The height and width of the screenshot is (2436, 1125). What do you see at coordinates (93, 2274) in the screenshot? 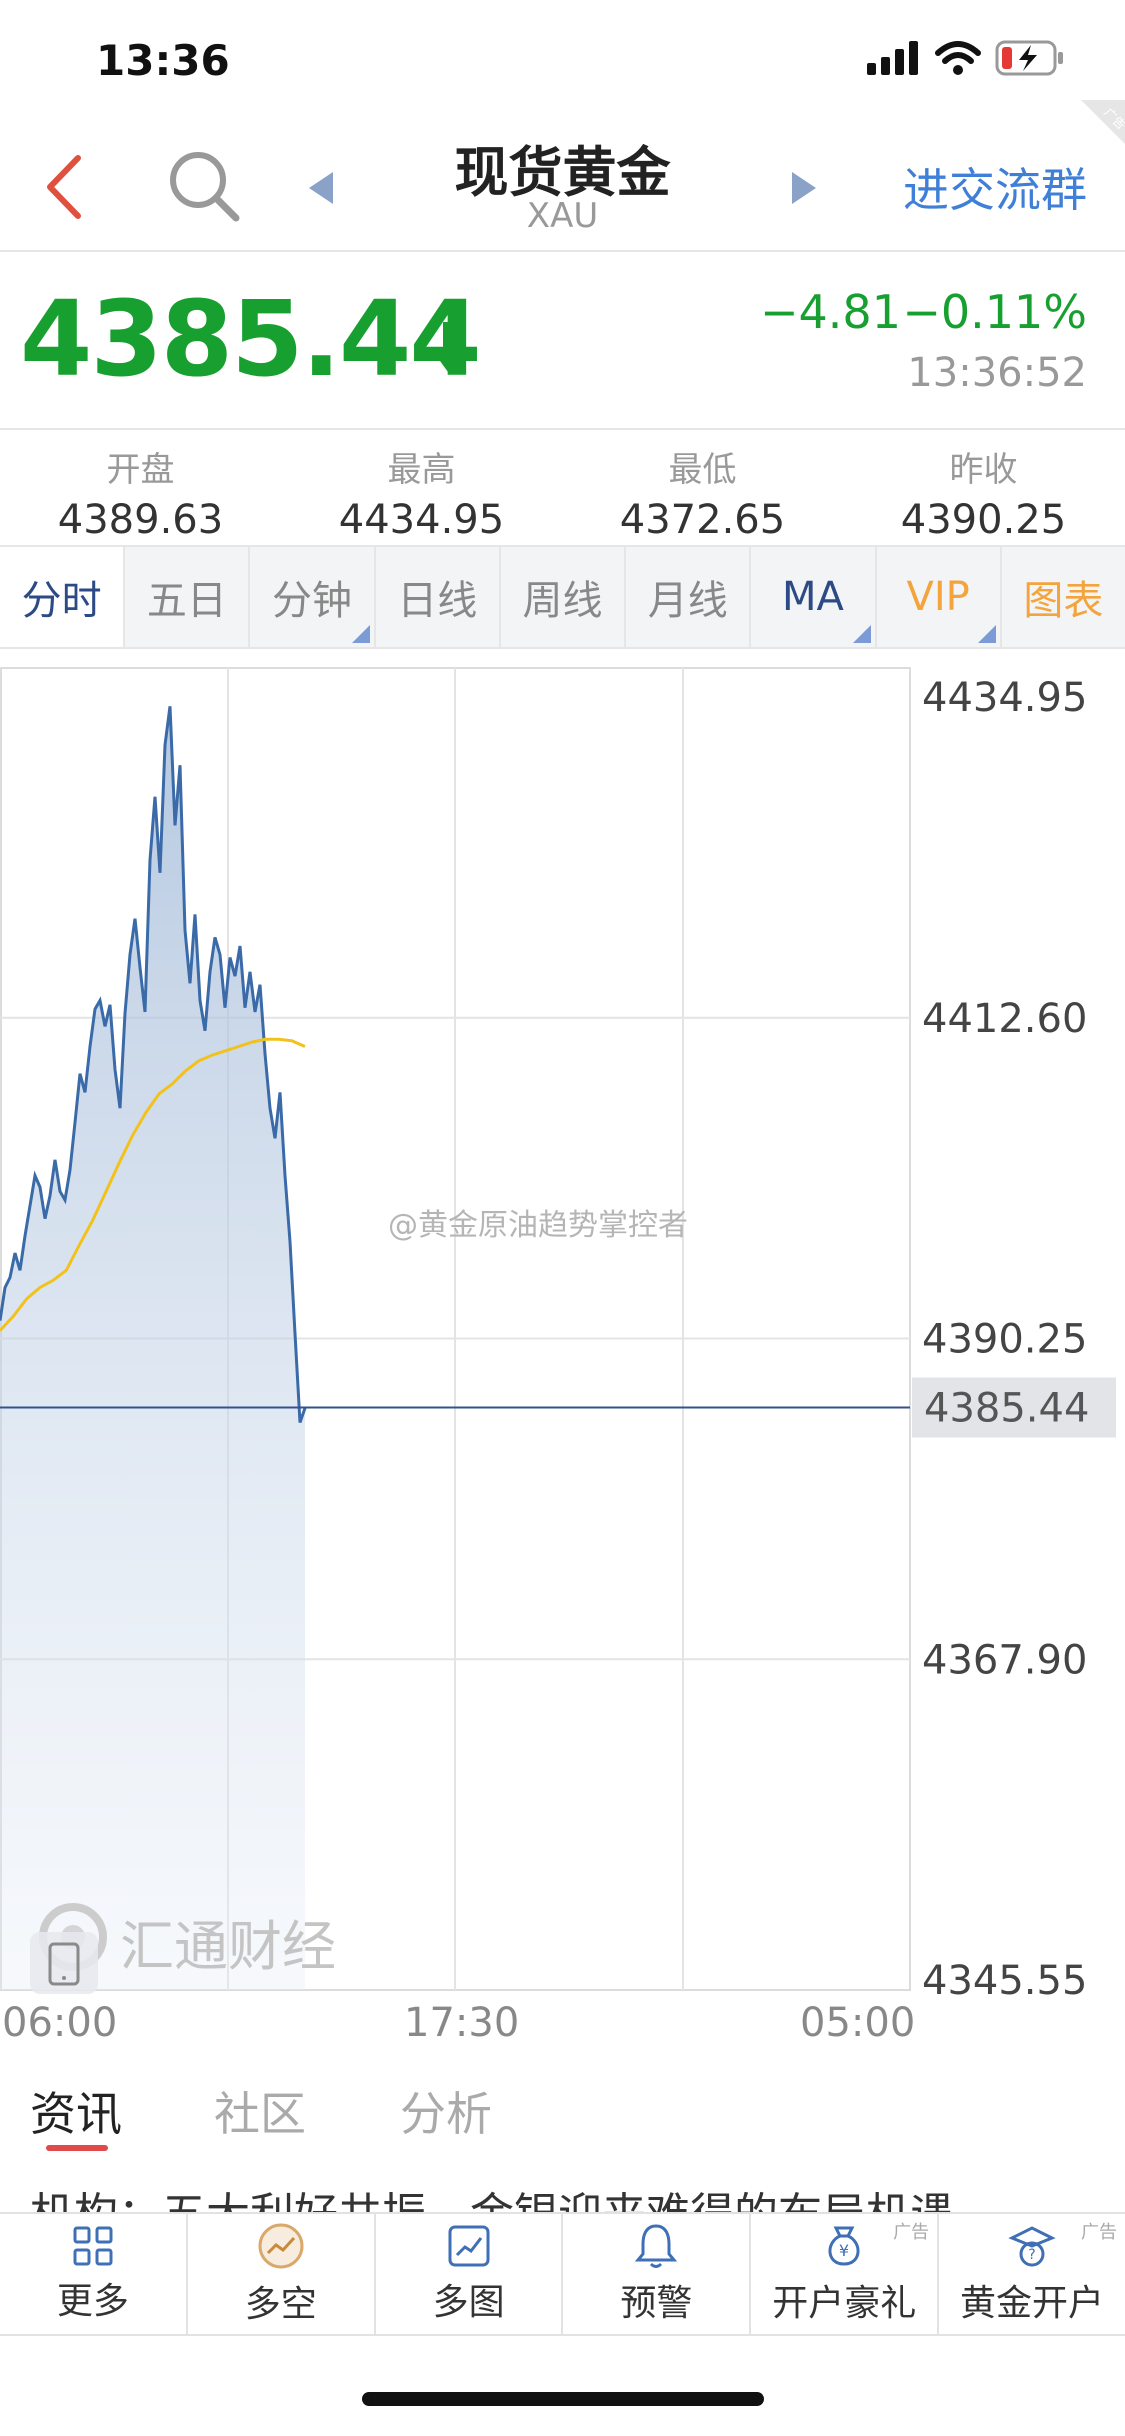
I see `bottom-item-more: 更多` at bounding box center [93, 2274].